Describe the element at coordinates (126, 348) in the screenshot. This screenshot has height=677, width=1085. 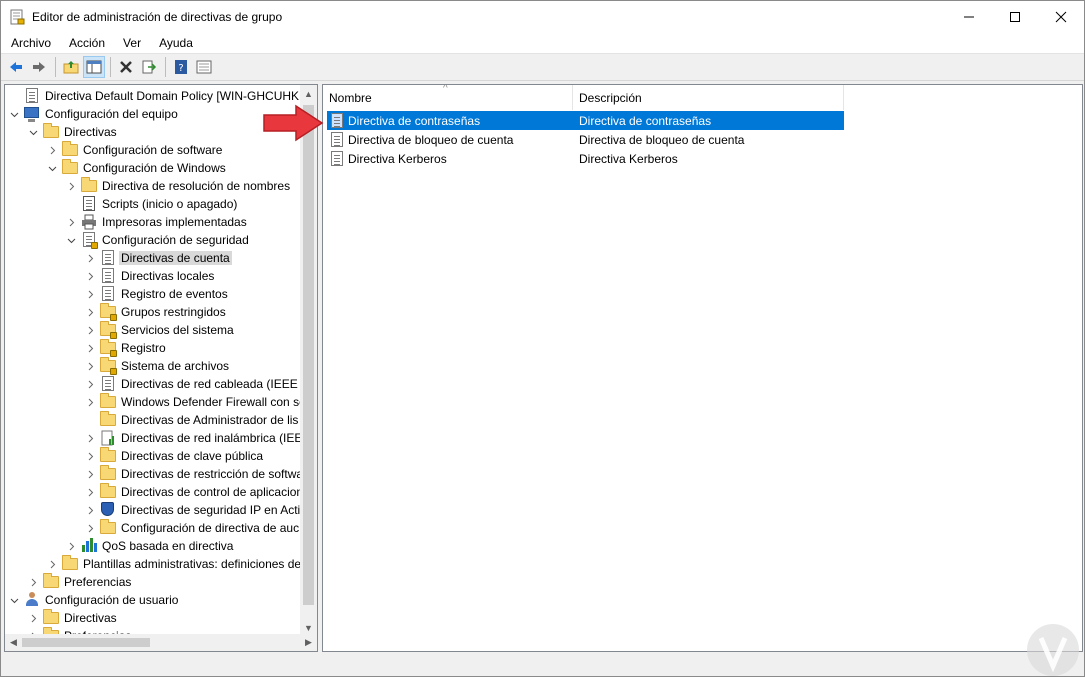
I see `tree-item: Registro` at that location.